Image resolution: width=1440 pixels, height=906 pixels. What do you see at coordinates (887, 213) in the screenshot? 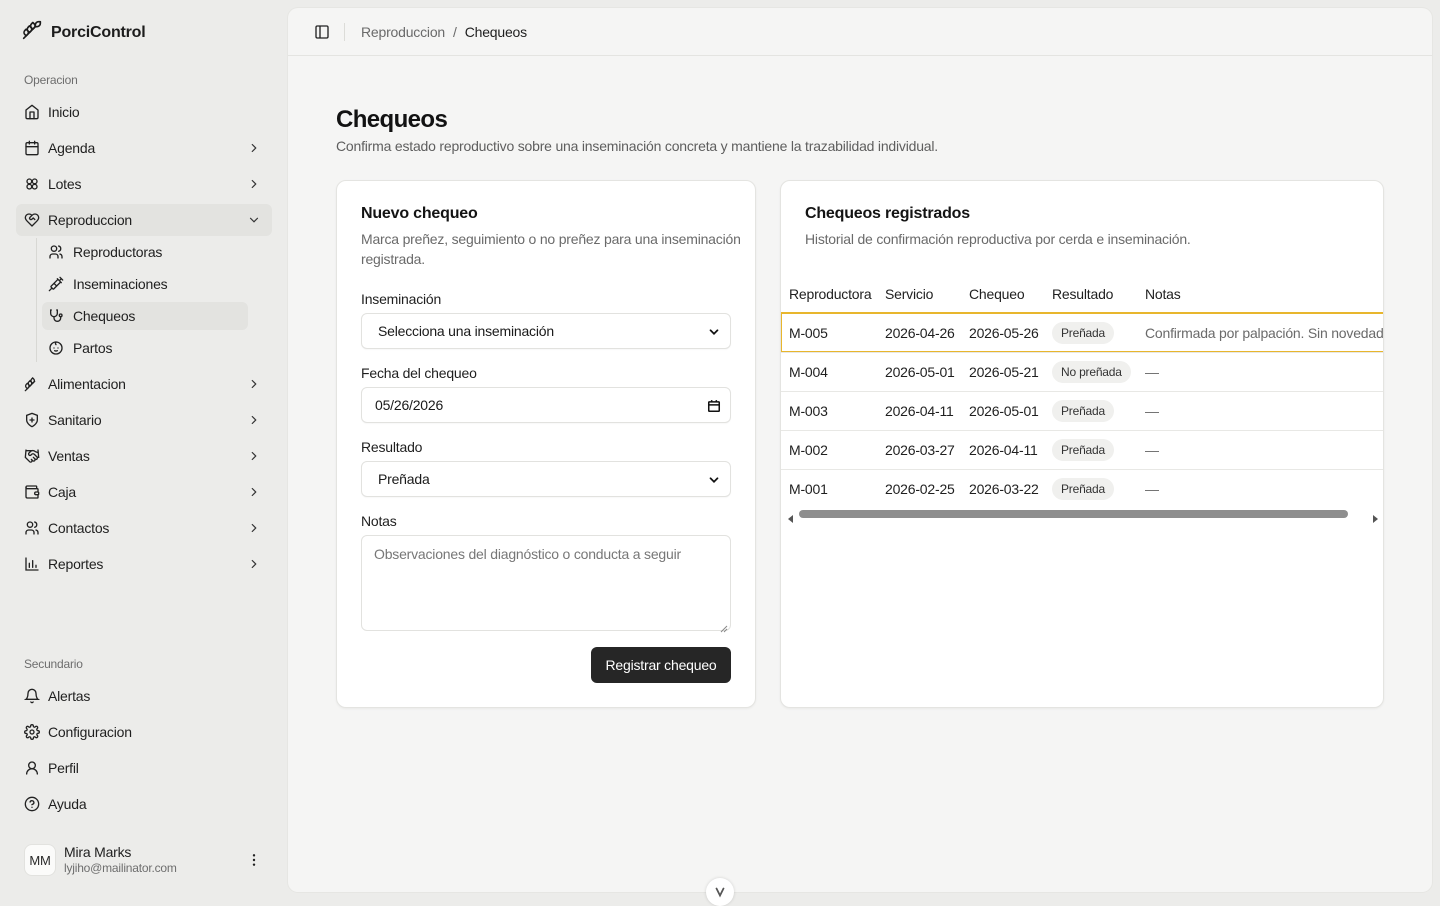
I see `card-title: Chequeos registrados` at bounding box center [887, 213].